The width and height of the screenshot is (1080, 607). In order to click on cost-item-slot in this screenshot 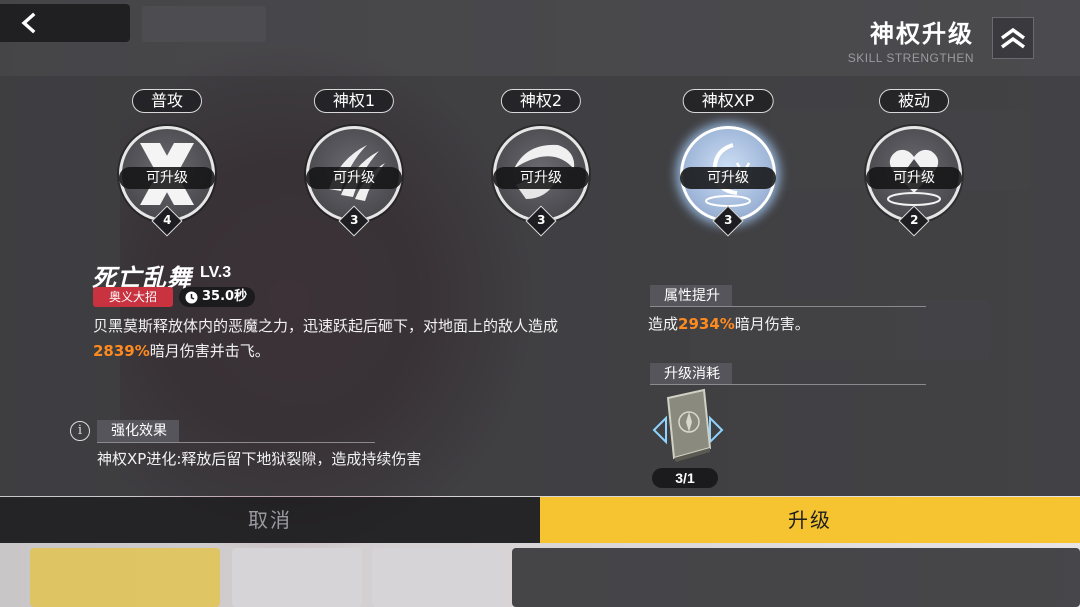, I will do `click(688, 433)`.